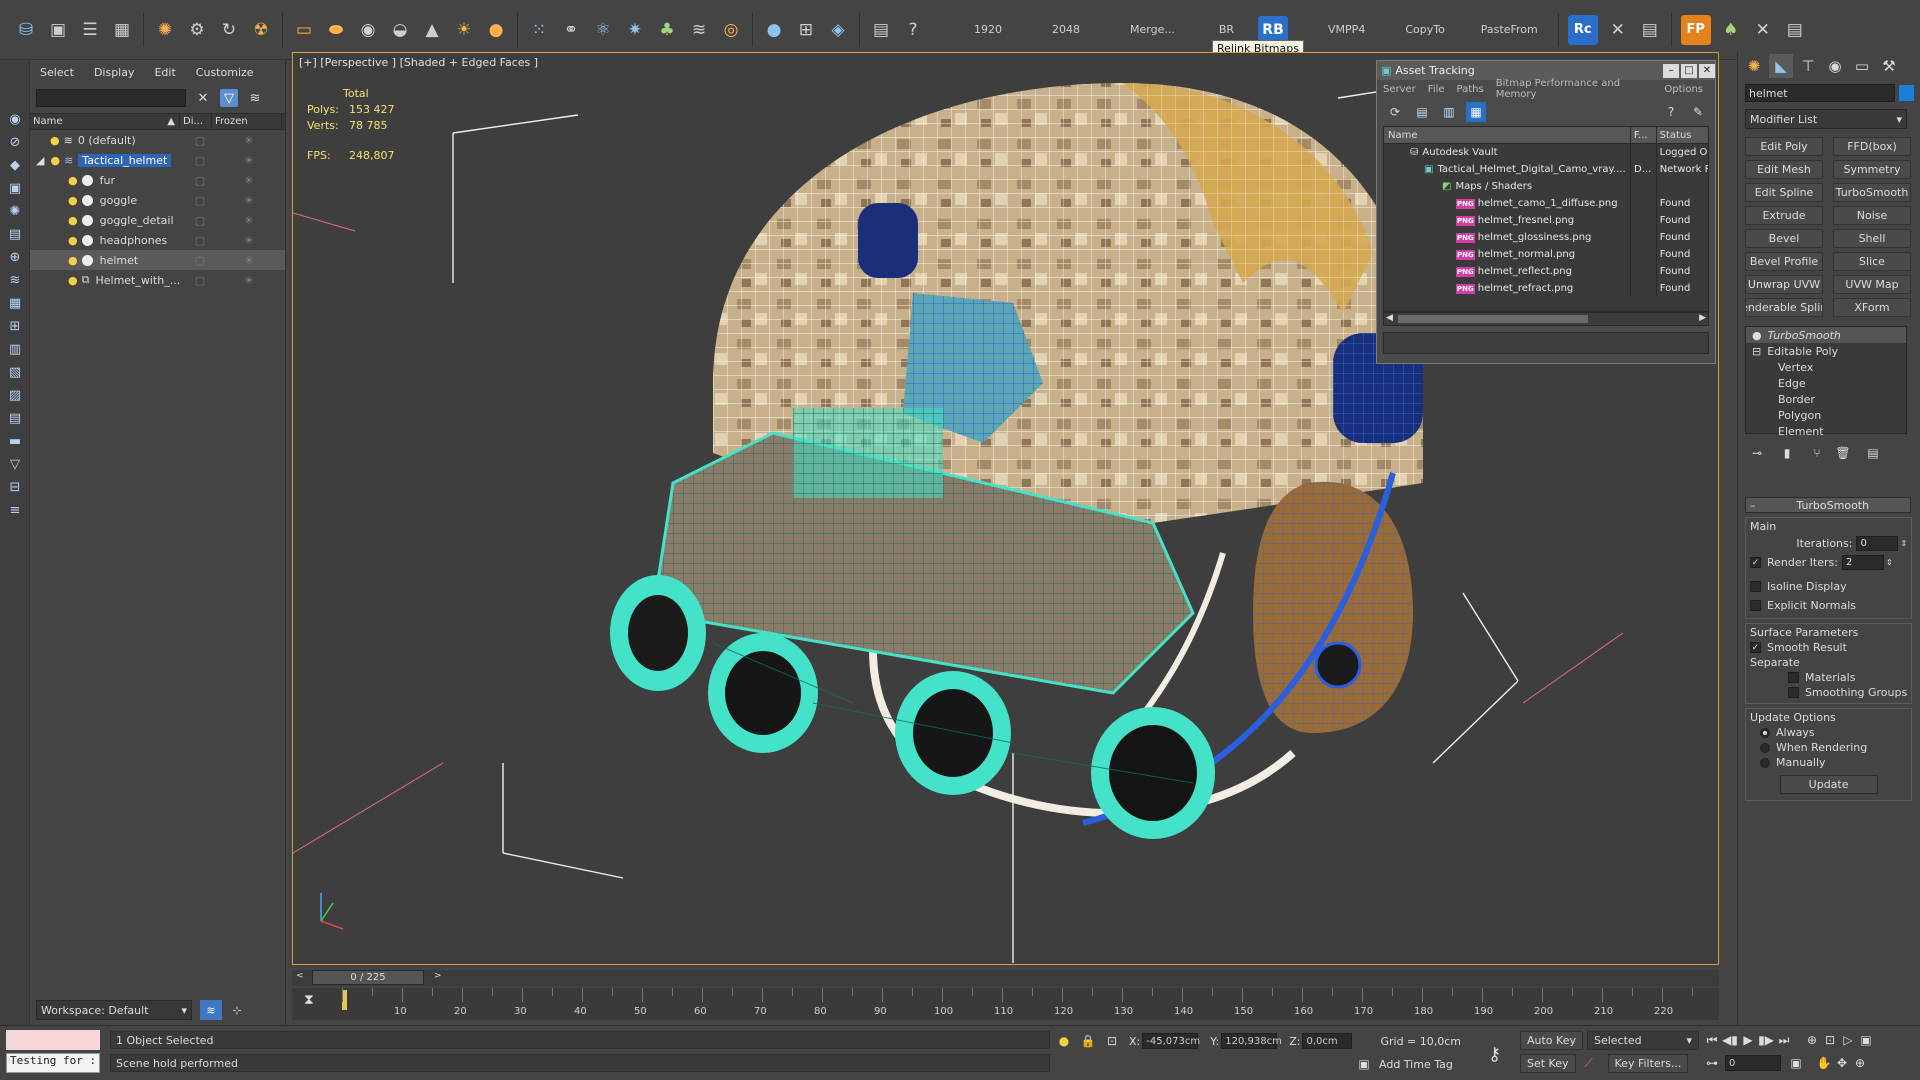 This screenshot has width=1920, height=1080. I want to click on atom-icon: ⚛, so click(603, 30).